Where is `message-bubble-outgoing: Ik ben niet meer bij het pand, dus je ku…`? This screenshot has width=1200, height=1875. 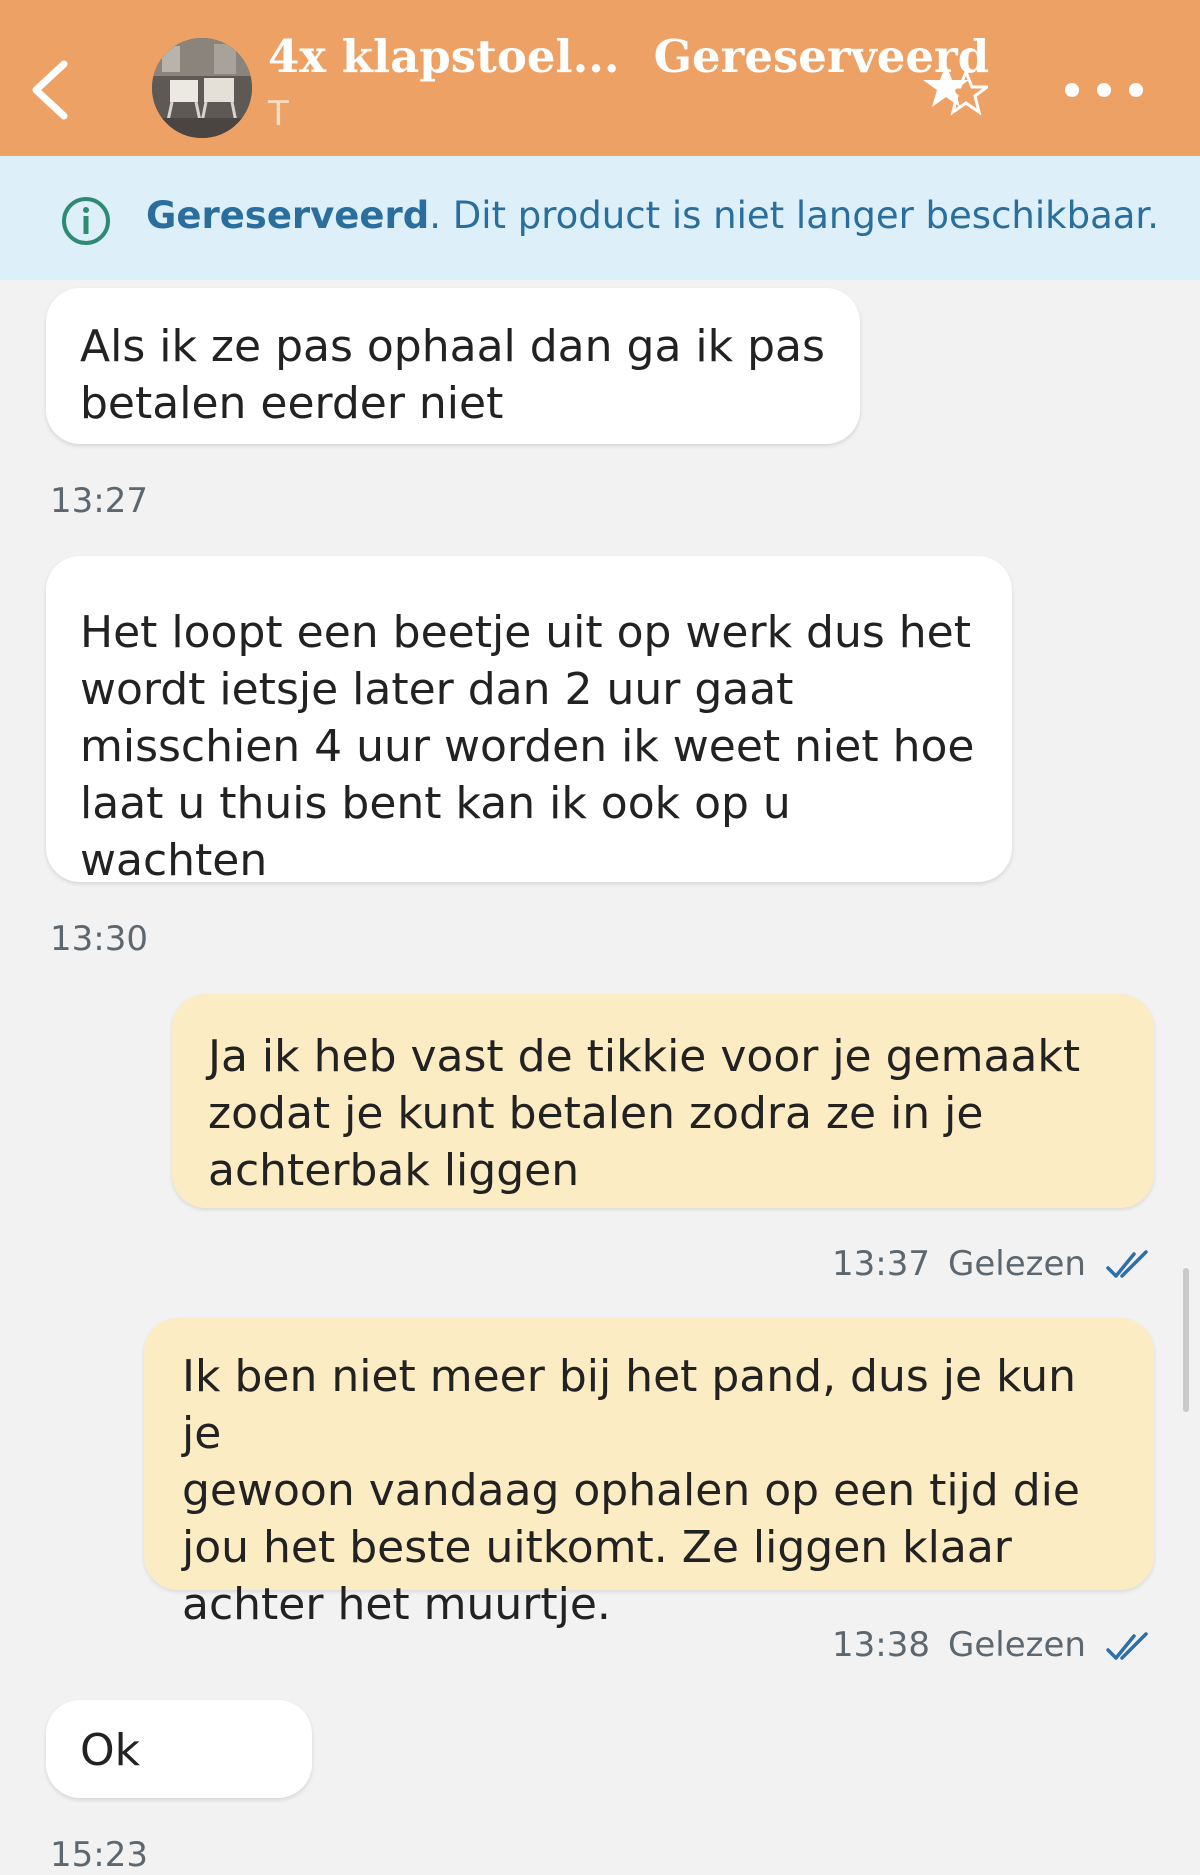
message-bubble-outgoing: Ik ben niet meer bij het pand, dus je ku… is located at coordinates (649, 1474).